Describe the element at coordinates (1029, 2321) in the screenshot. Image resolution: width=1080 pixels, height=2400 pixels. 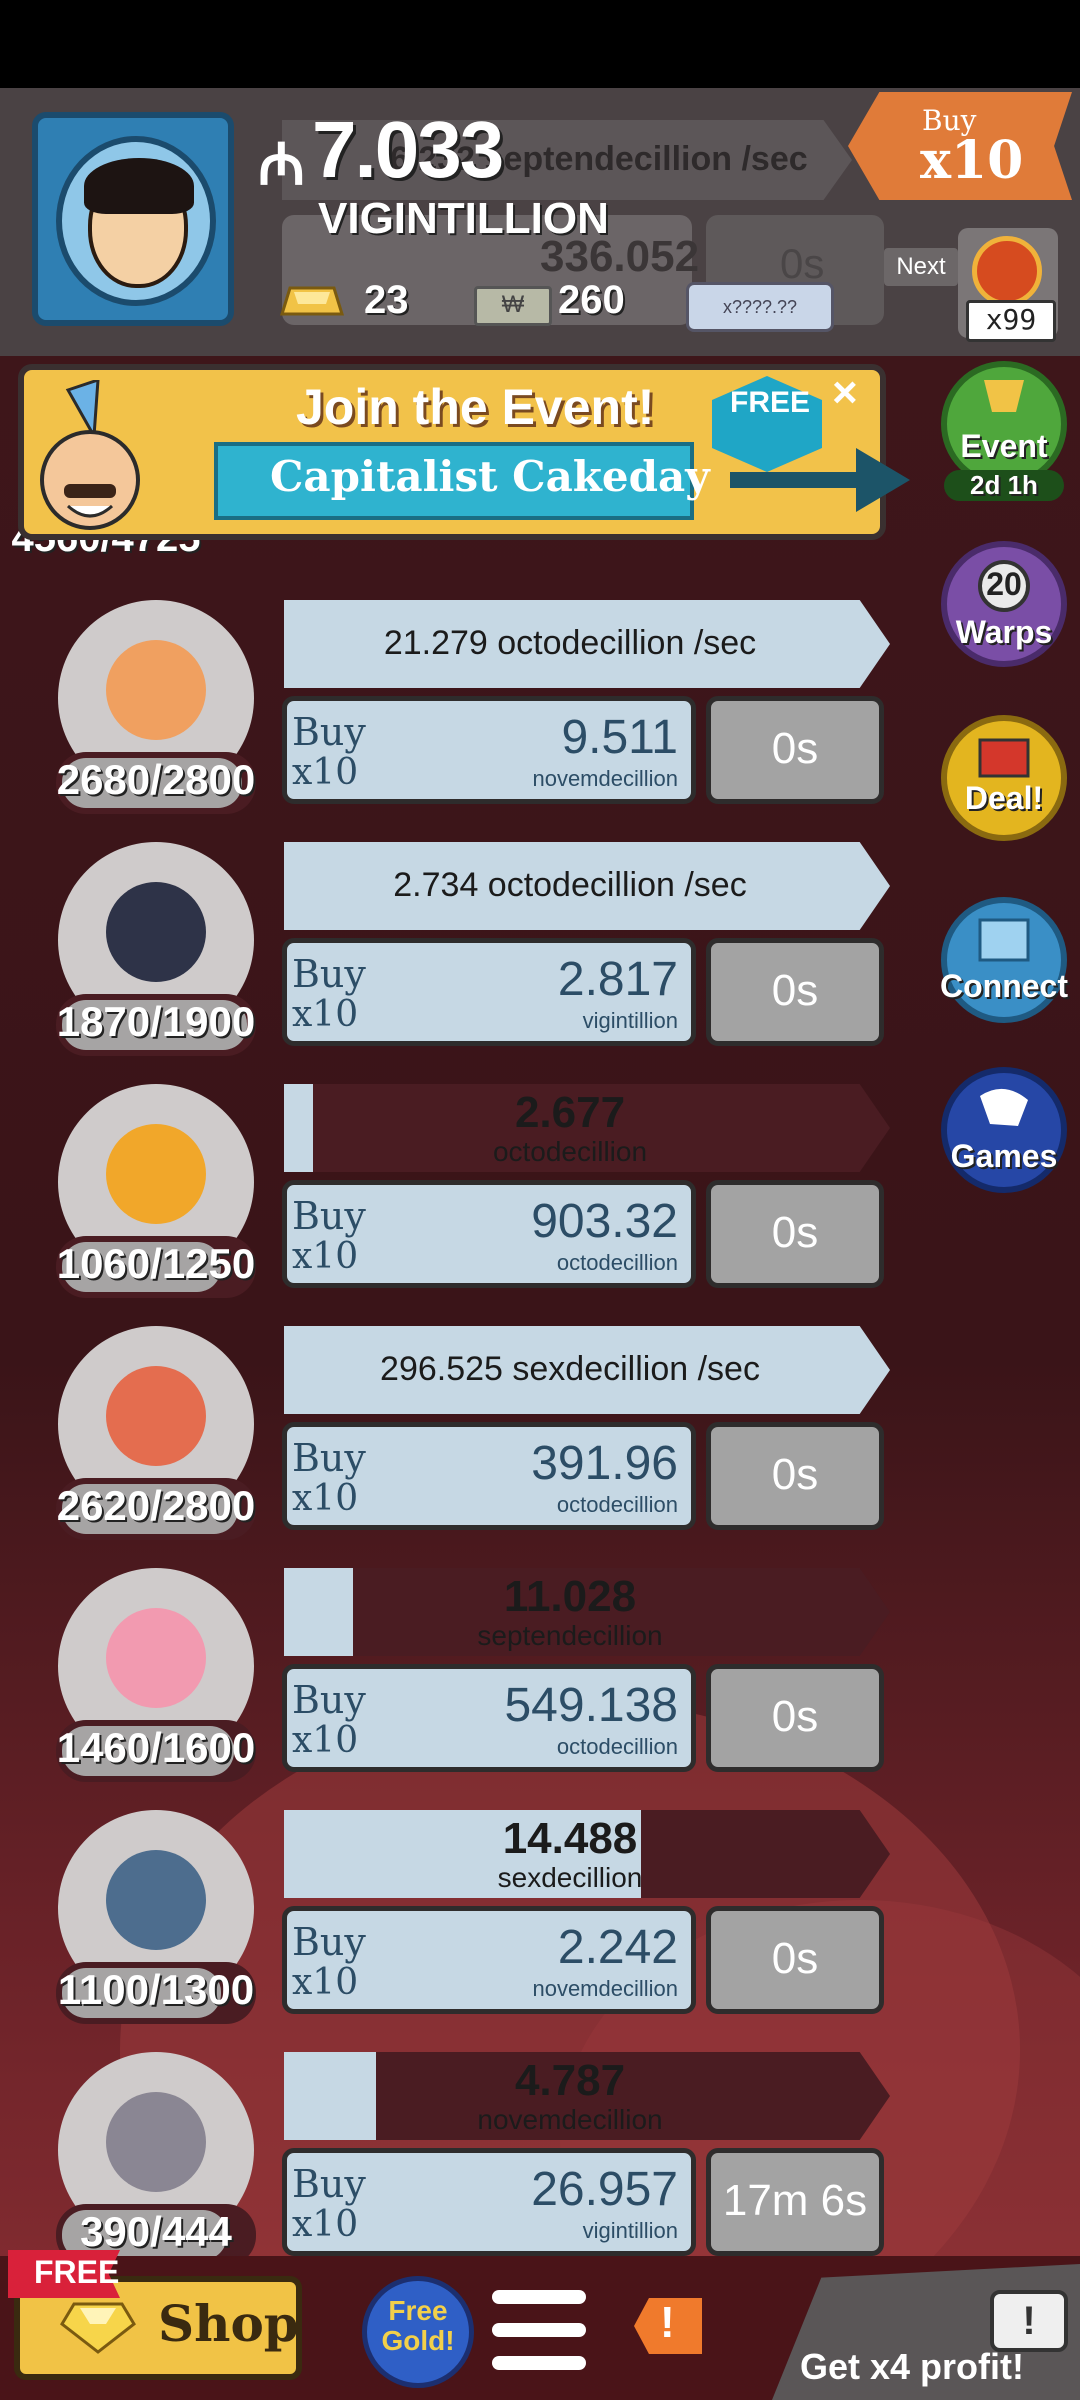
I see `tv-icon: !` at that location.